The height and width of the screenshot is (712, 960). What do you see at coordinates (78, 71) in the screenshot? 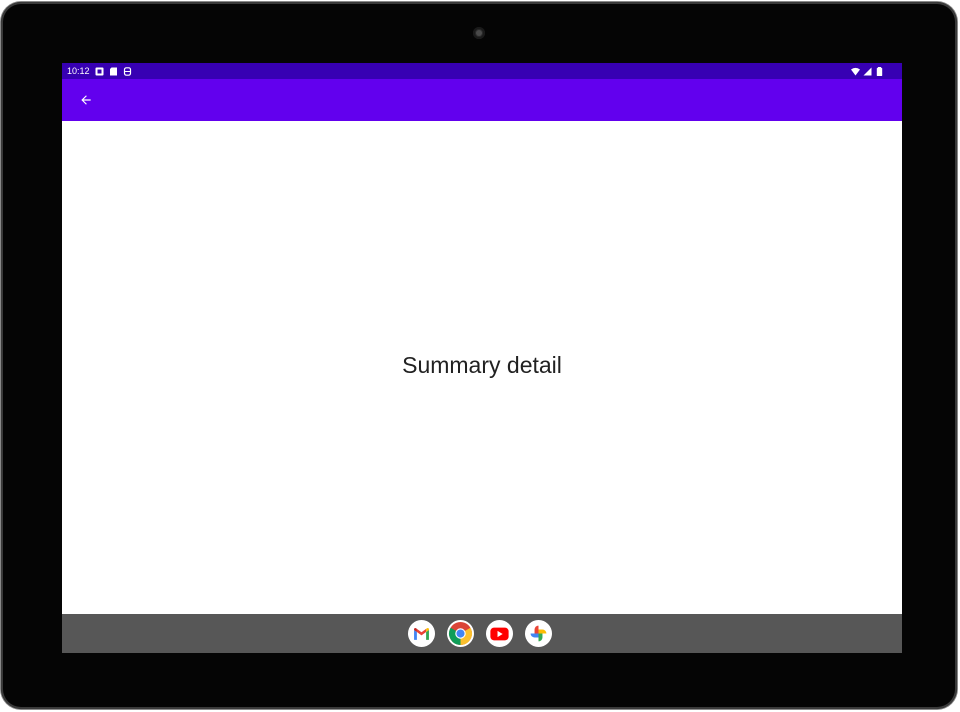
I see `status-time: 10:12` at bounding box center [78, 71].